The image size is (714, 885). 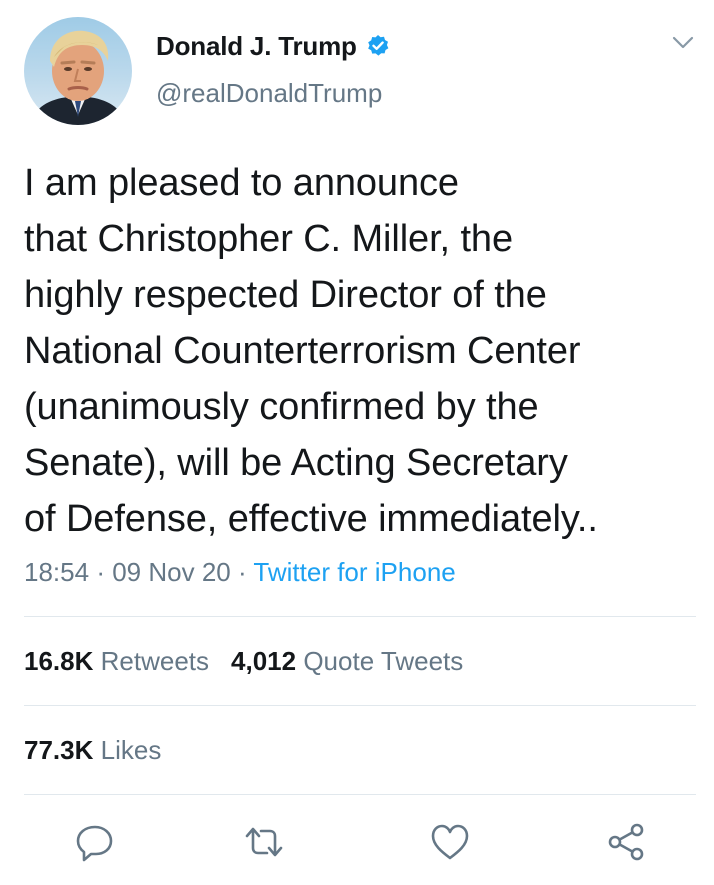 I want to click on tweet-meta: 18:54 · 09 Nov 20 · Twitter for iPhone, so click(x=240, y=572).